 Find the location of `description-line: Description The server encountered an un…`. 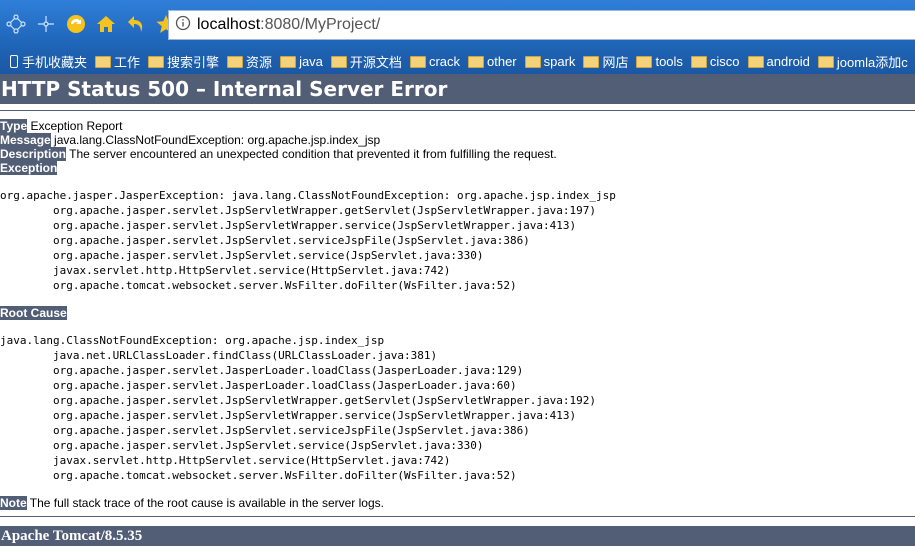

description-line: Description The server encountered an un… is located at coordinates (457, 154).